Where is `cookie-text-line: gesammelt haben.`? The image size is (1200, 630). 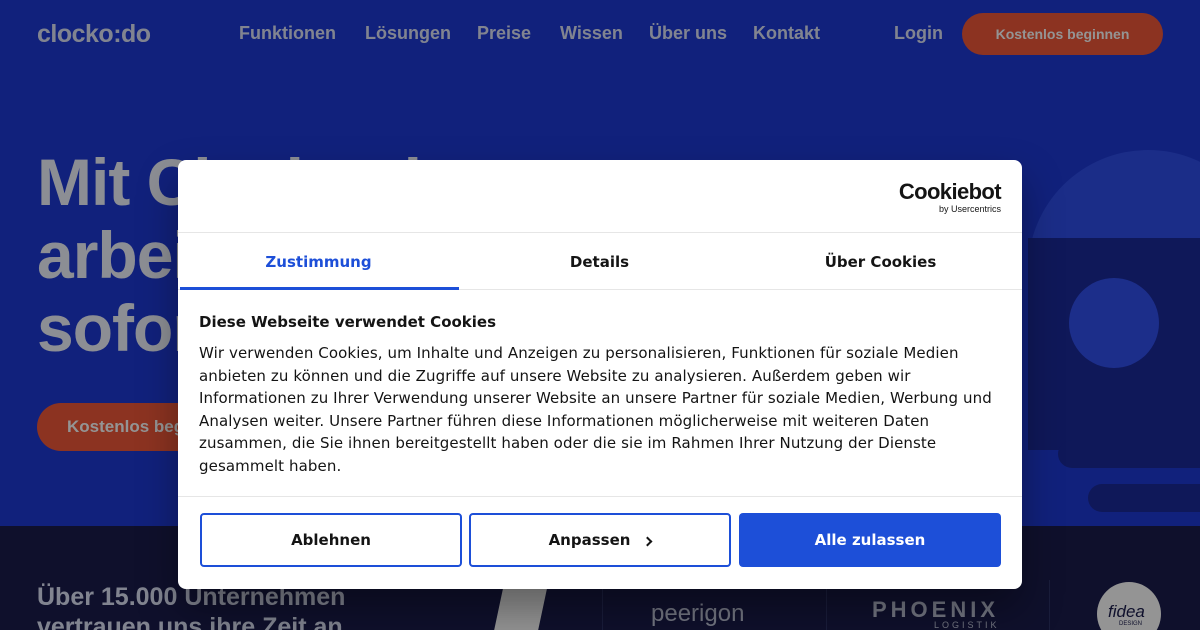
cookie-text-line: gesammelt haben. is located at coordinates (270, 465).